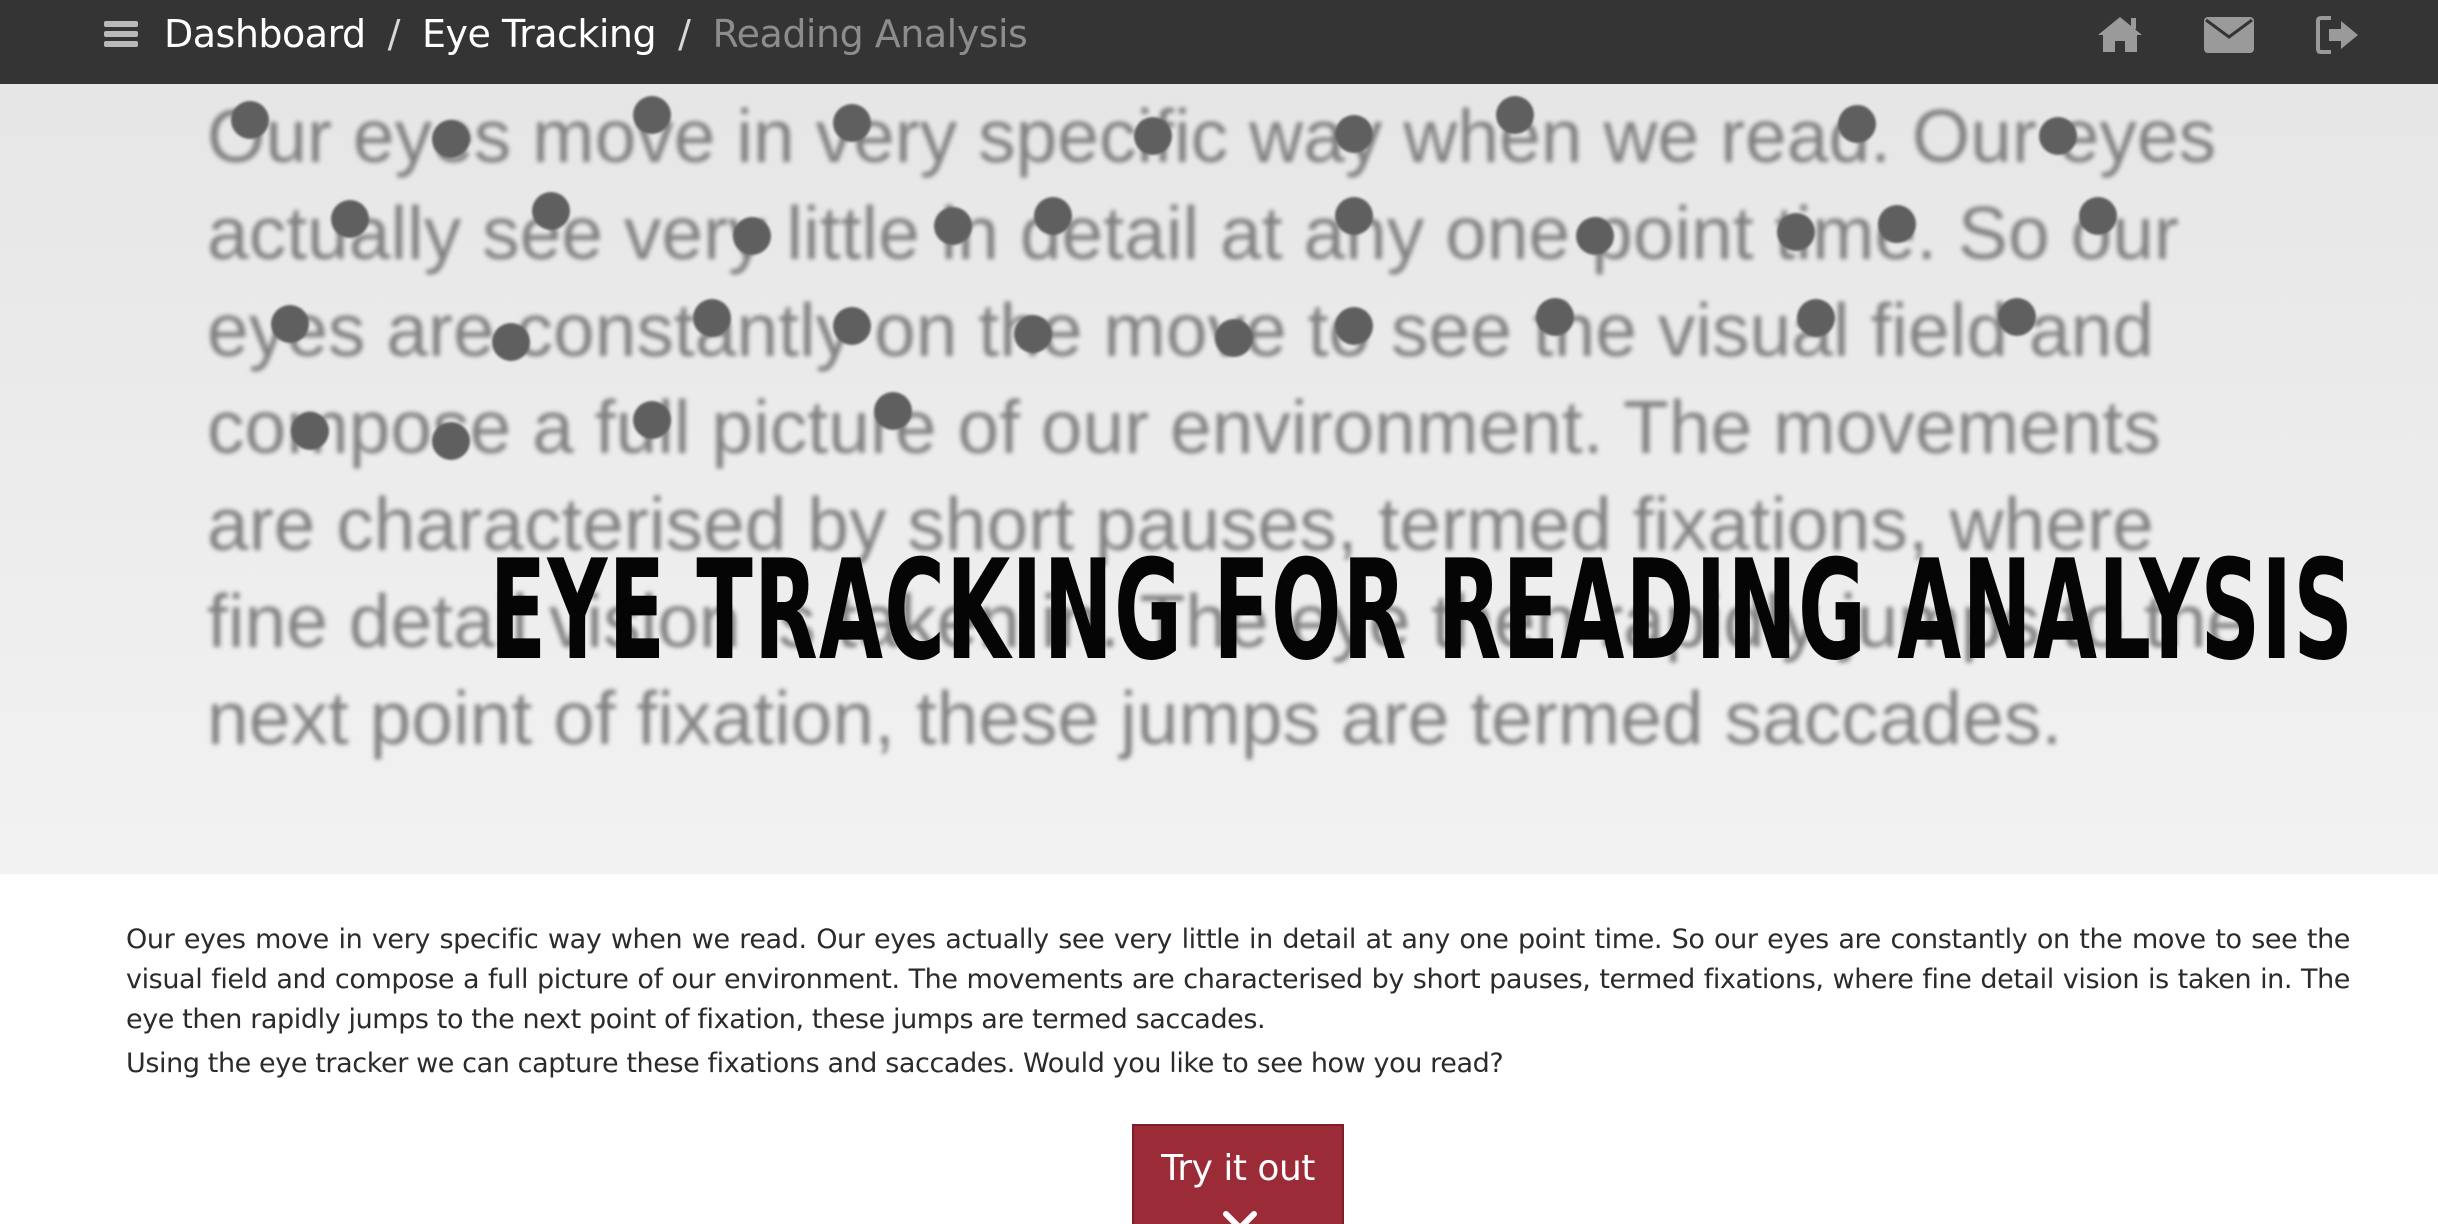 Image resolution: width=2438 pixels, height=1224 pixels. Describe the element at coordinates (2229, 35) in the screenshot. I see `mail-icon` at that location.